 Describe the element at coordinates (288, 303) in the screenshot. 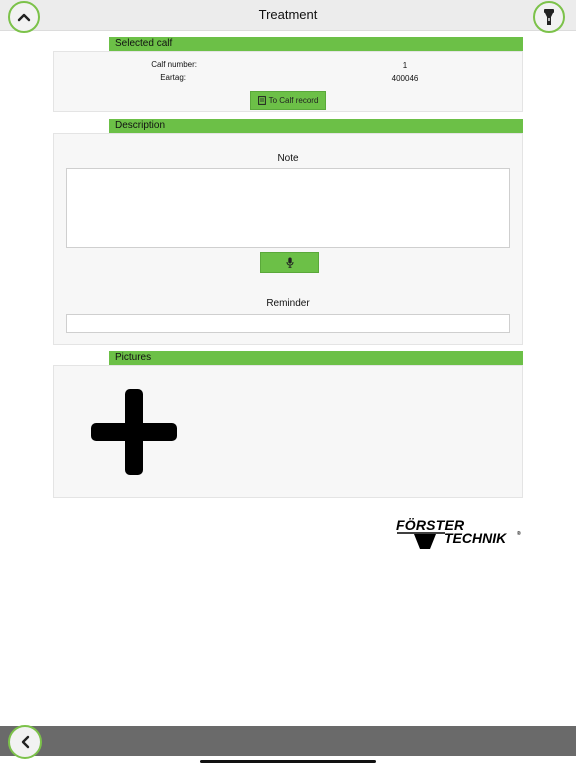

I see `reminder-label: Reminder` at that location.